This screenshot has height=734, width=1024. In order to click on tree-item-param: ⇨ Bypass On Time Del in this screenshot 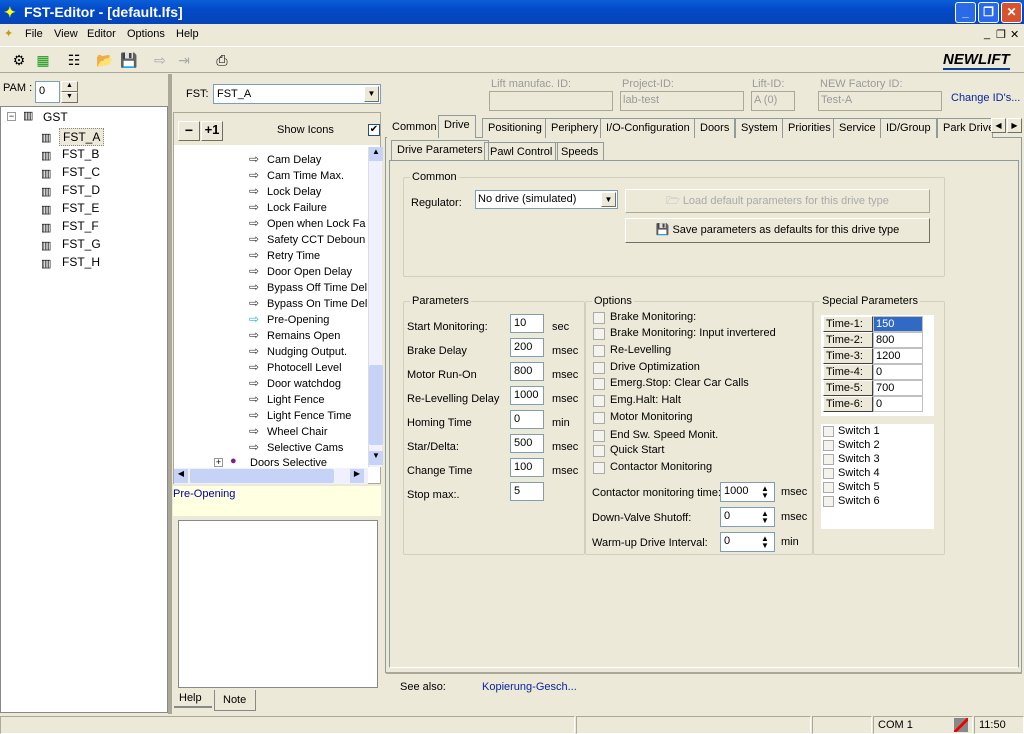, I will do `click(308, 304)`.